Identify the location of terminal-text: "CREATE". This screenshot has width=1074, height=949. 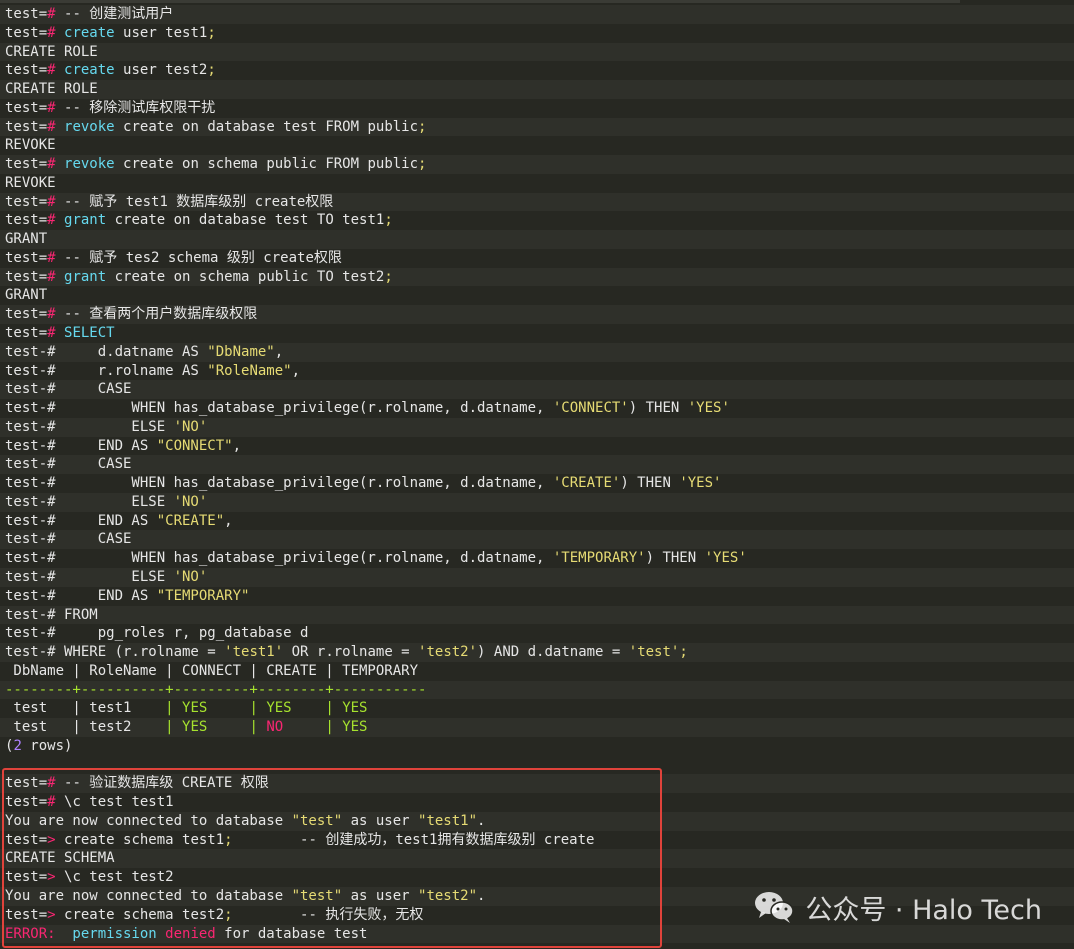
(190, 520).